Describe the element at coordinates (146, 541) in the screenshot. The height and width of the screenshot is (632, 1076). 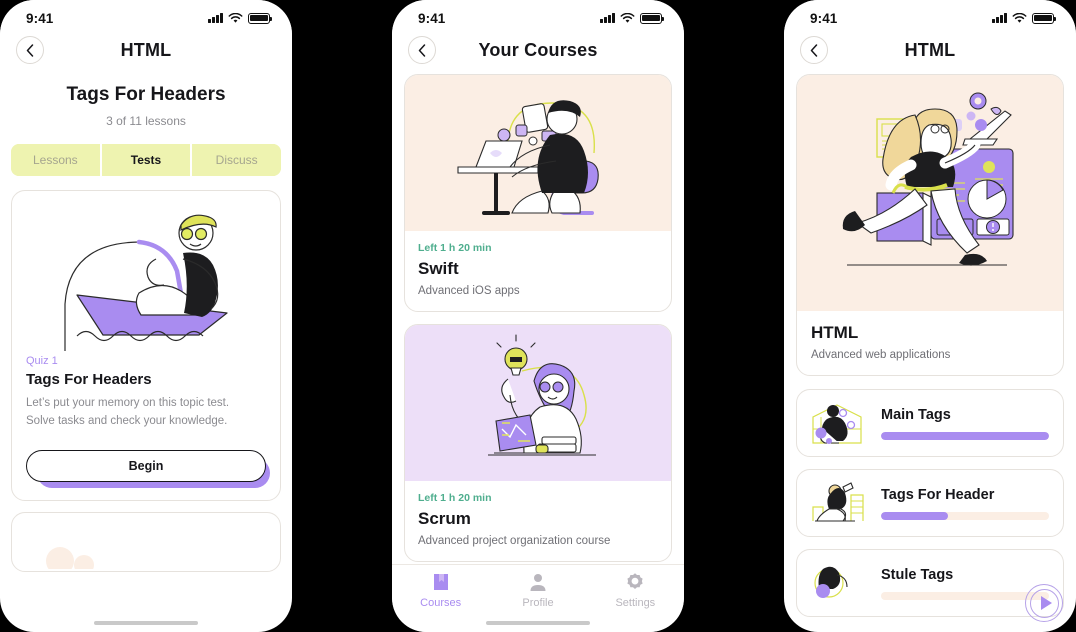
I see `next-quiz-card-peek` at that location.